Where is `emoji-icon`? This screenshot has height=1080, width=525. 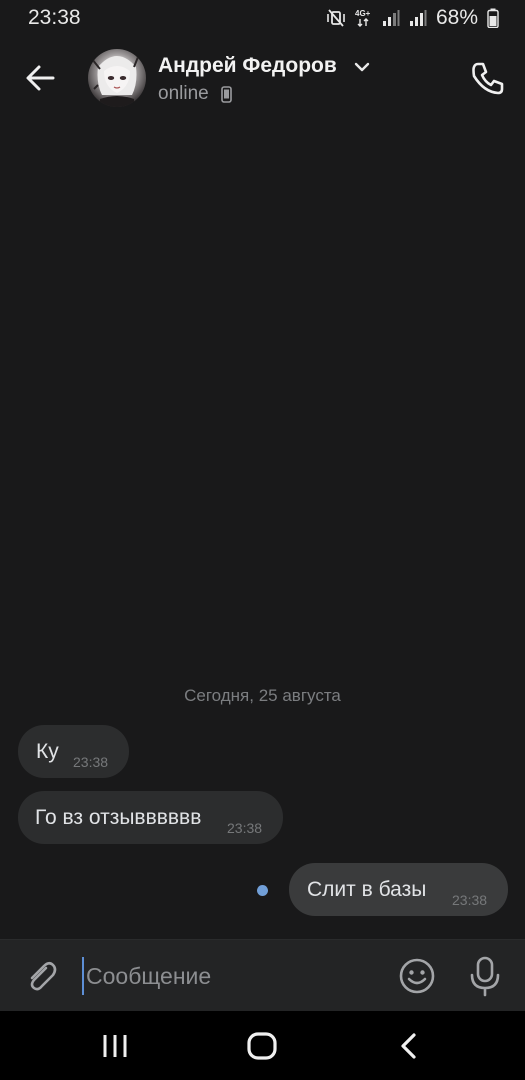 emoji-icon is located at coordinates (417, 978).